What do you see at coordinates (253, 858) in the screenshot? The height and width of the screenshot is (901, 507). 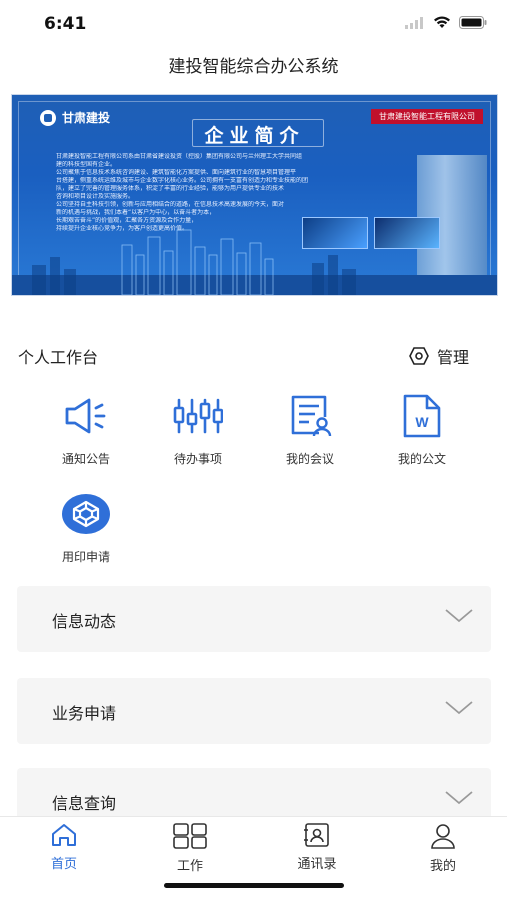 I see `tab-bar: 首页 工作 通讯录 我的` at bounding box center [253, 858].